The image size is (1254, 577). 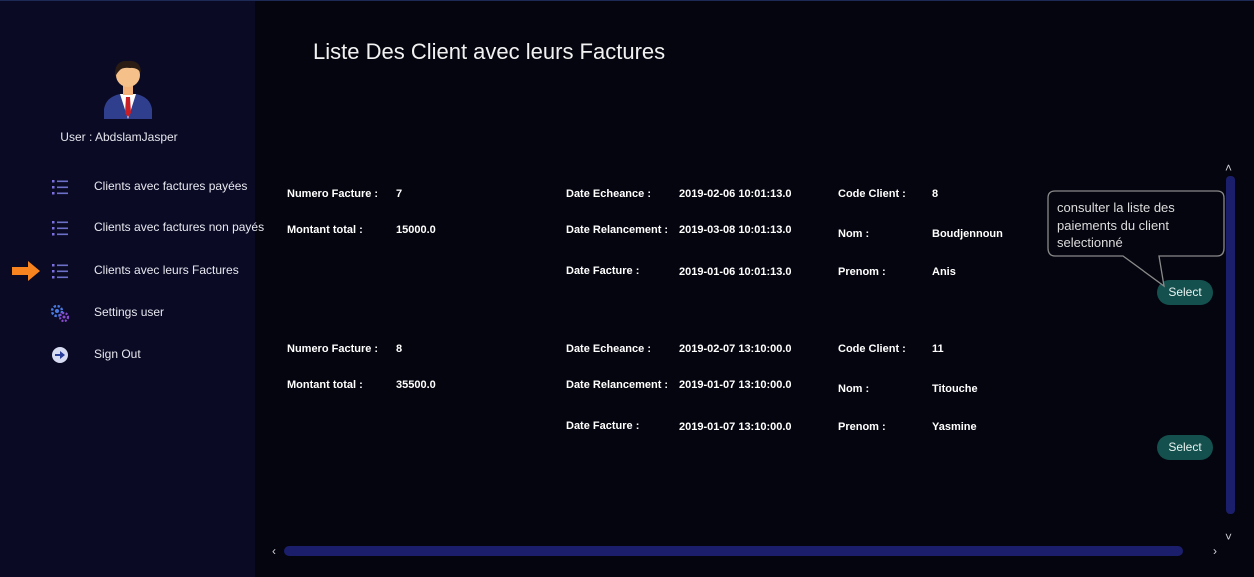 I want to click on date-facture-value: 2019-01-07 13:10:00.0, so click(x=735, y=427).